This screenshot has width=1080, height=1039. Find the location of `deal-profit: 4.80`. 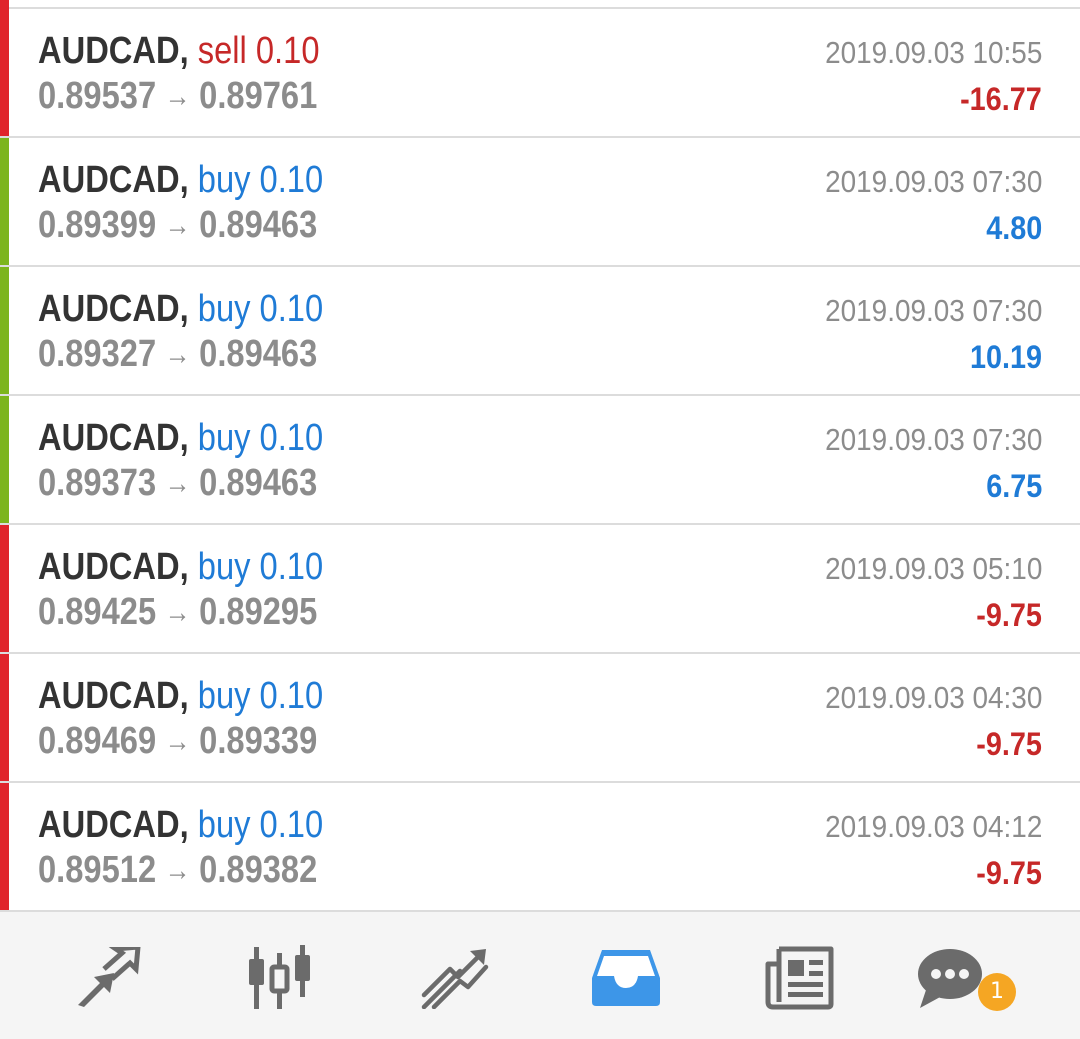

deal-profit: 4.80 is located at coordinates (1013, 228).